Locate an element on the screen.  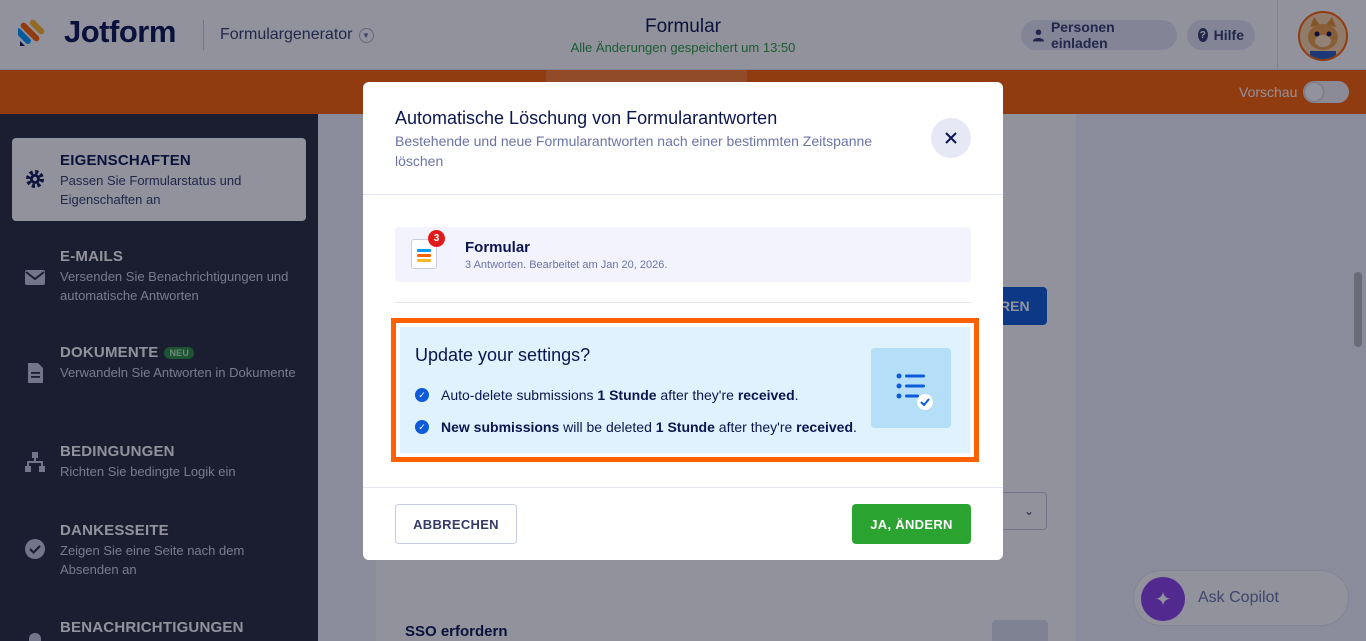
submission-count-badge: 3 is located at coordinates (436, 238).